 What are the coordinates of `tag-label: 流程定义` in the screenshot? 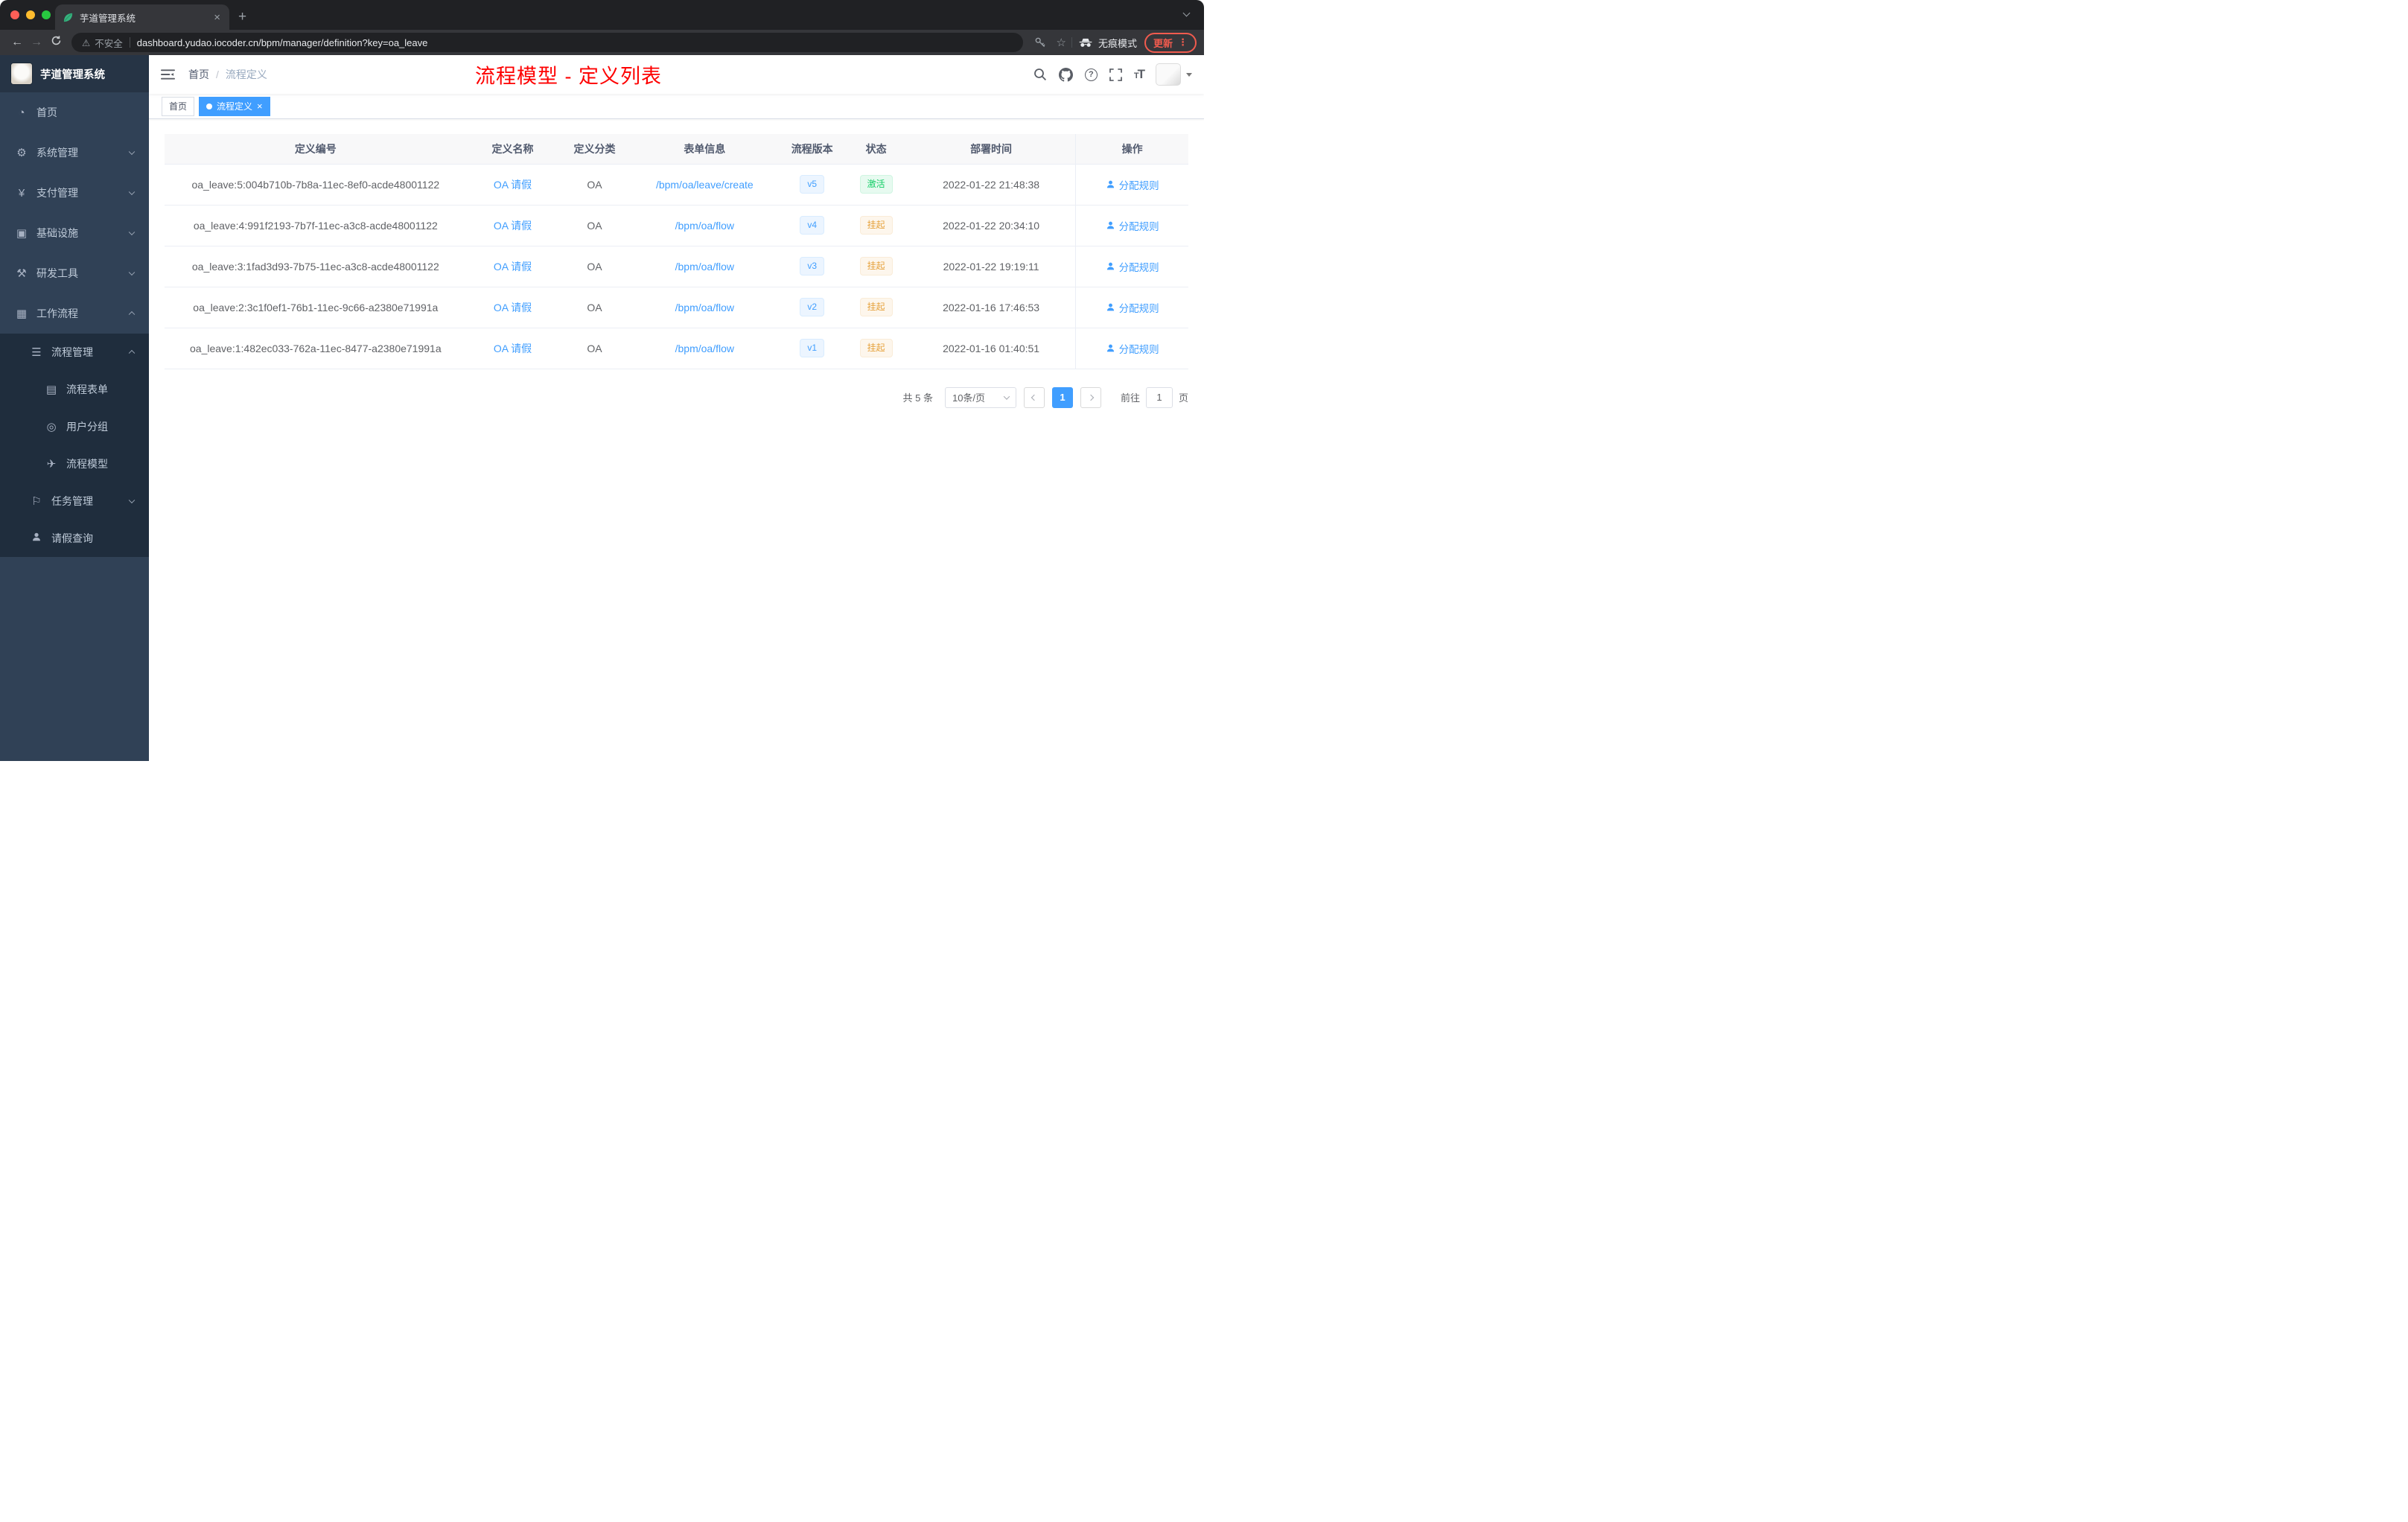 It's located at (235, 106).